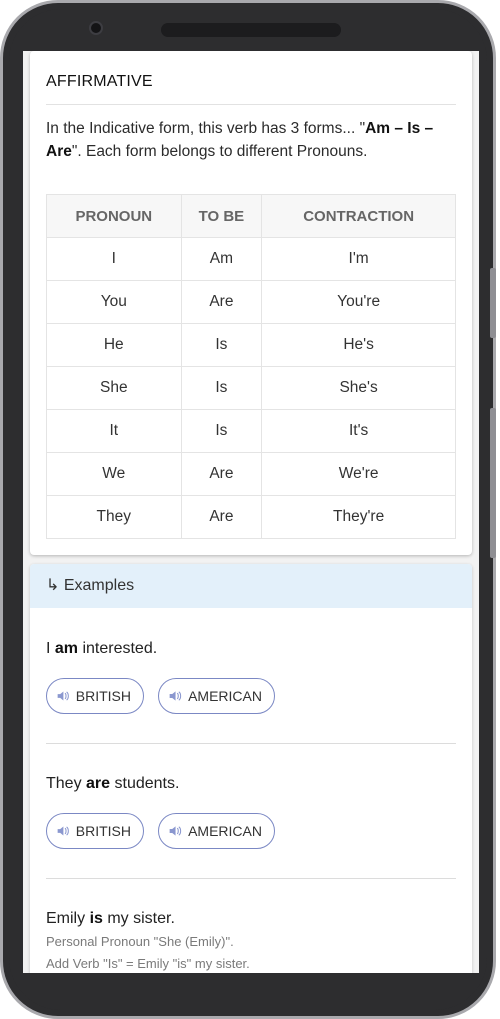 Image resolution: width=500 pixels, height=1019 pixels. What do you see at coordinates (358, 388) in the screenshot?
I see `contraction-cell: She's` at bounding box center [358, 388].